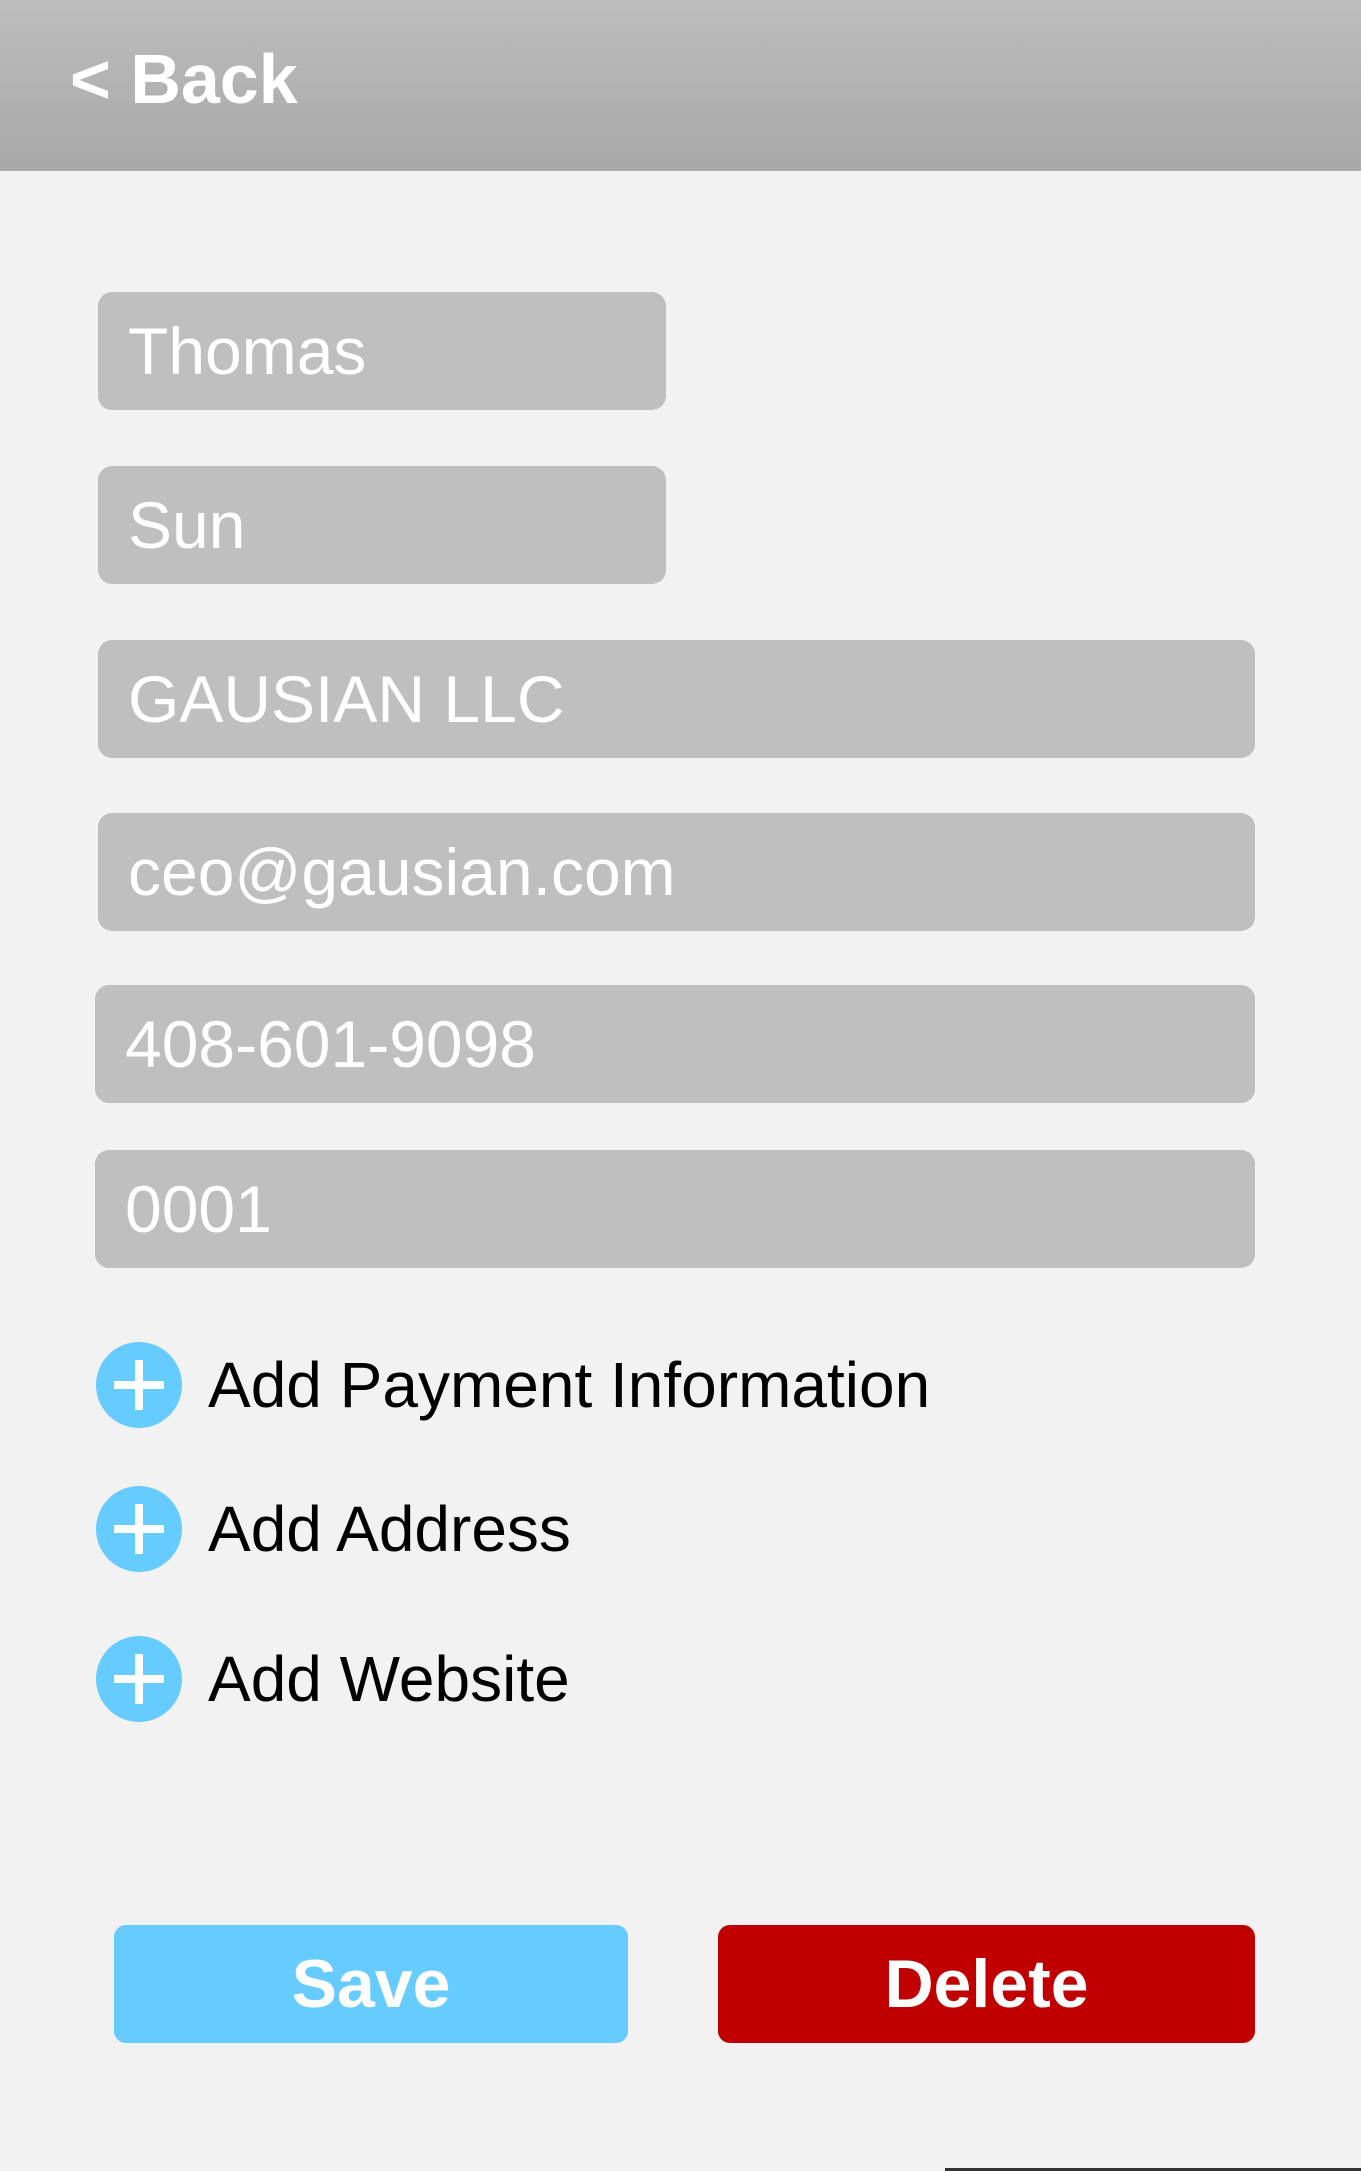 The height and width of the screenshot is (2171, 1361). What do you see at coordinates (389, 1679) in the screenshot?
I see `add-website-label: Add Website` at bounding box center [389, 1679].